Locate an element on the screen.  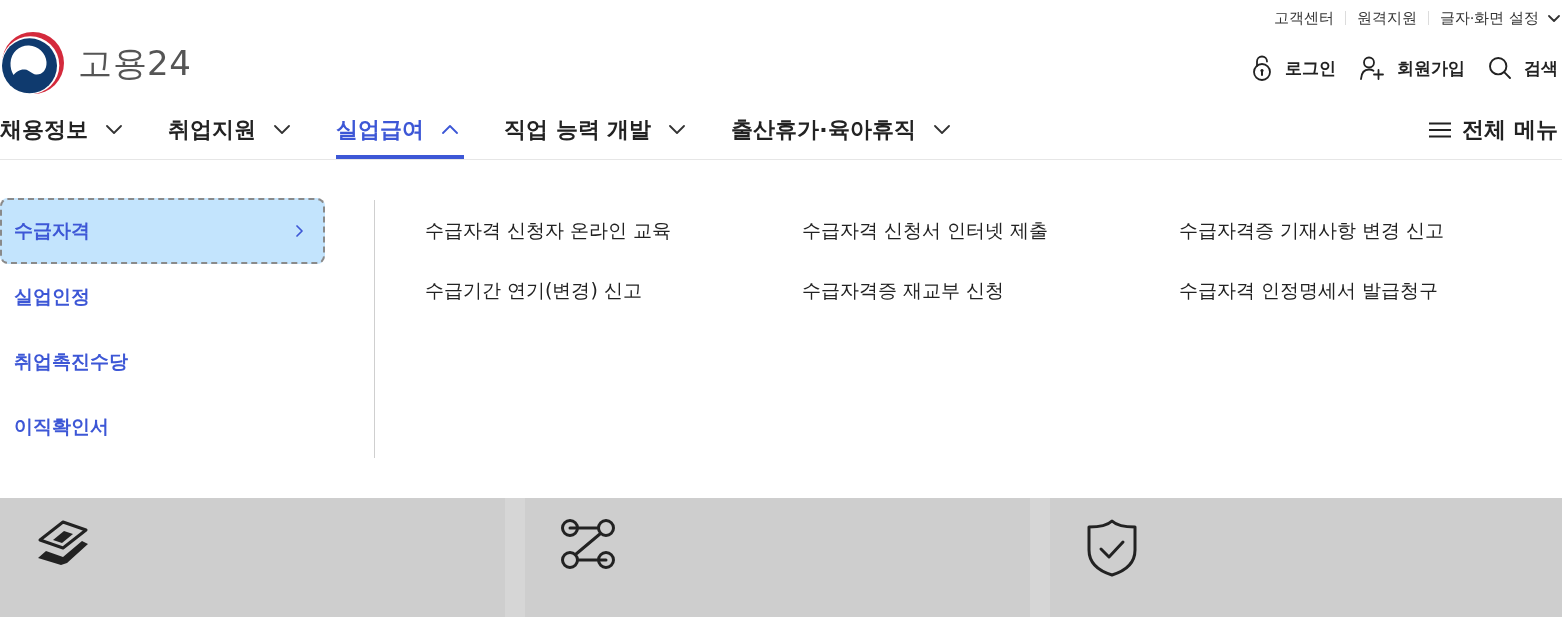
submenu-category: 실업인정 is located at coordinates (162, 296).